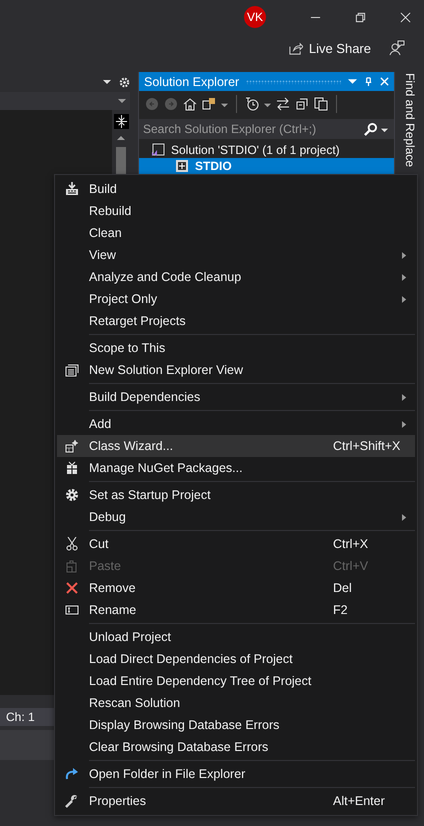 This screenshot has width=424, height=826. Describe the element at coordinates (236, 659) in the screenshot. I see `menu-item: Load Direct Dependencies of Project` at that location.